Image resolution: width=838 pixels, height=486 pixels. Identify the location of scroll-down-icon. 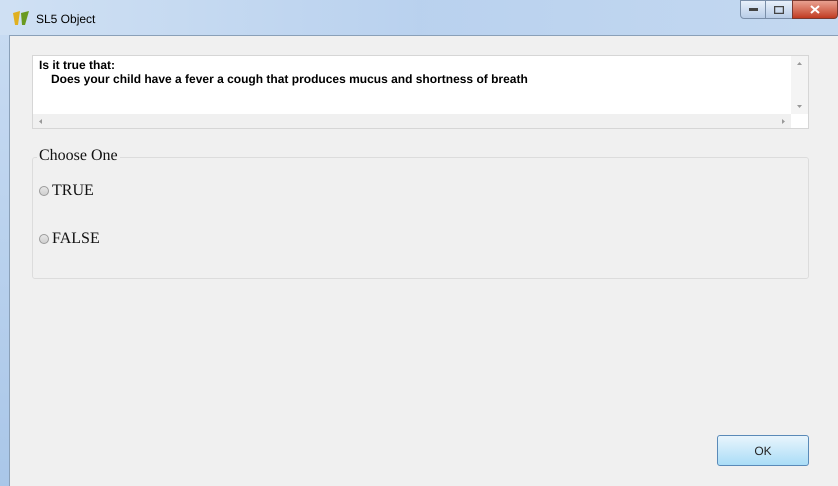
(799, 106).